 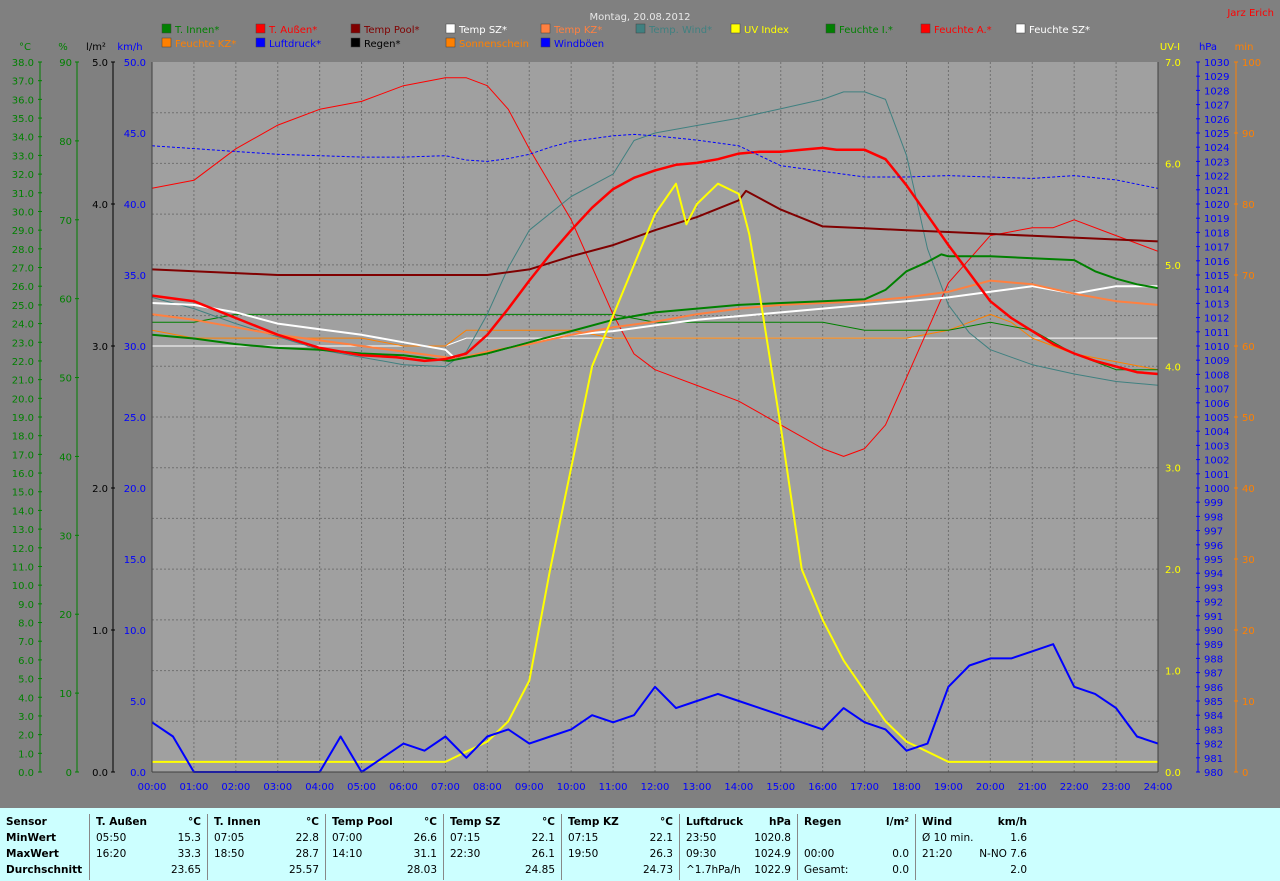 I want to click on stats-value: 31.1, so click(x=425, y=854).